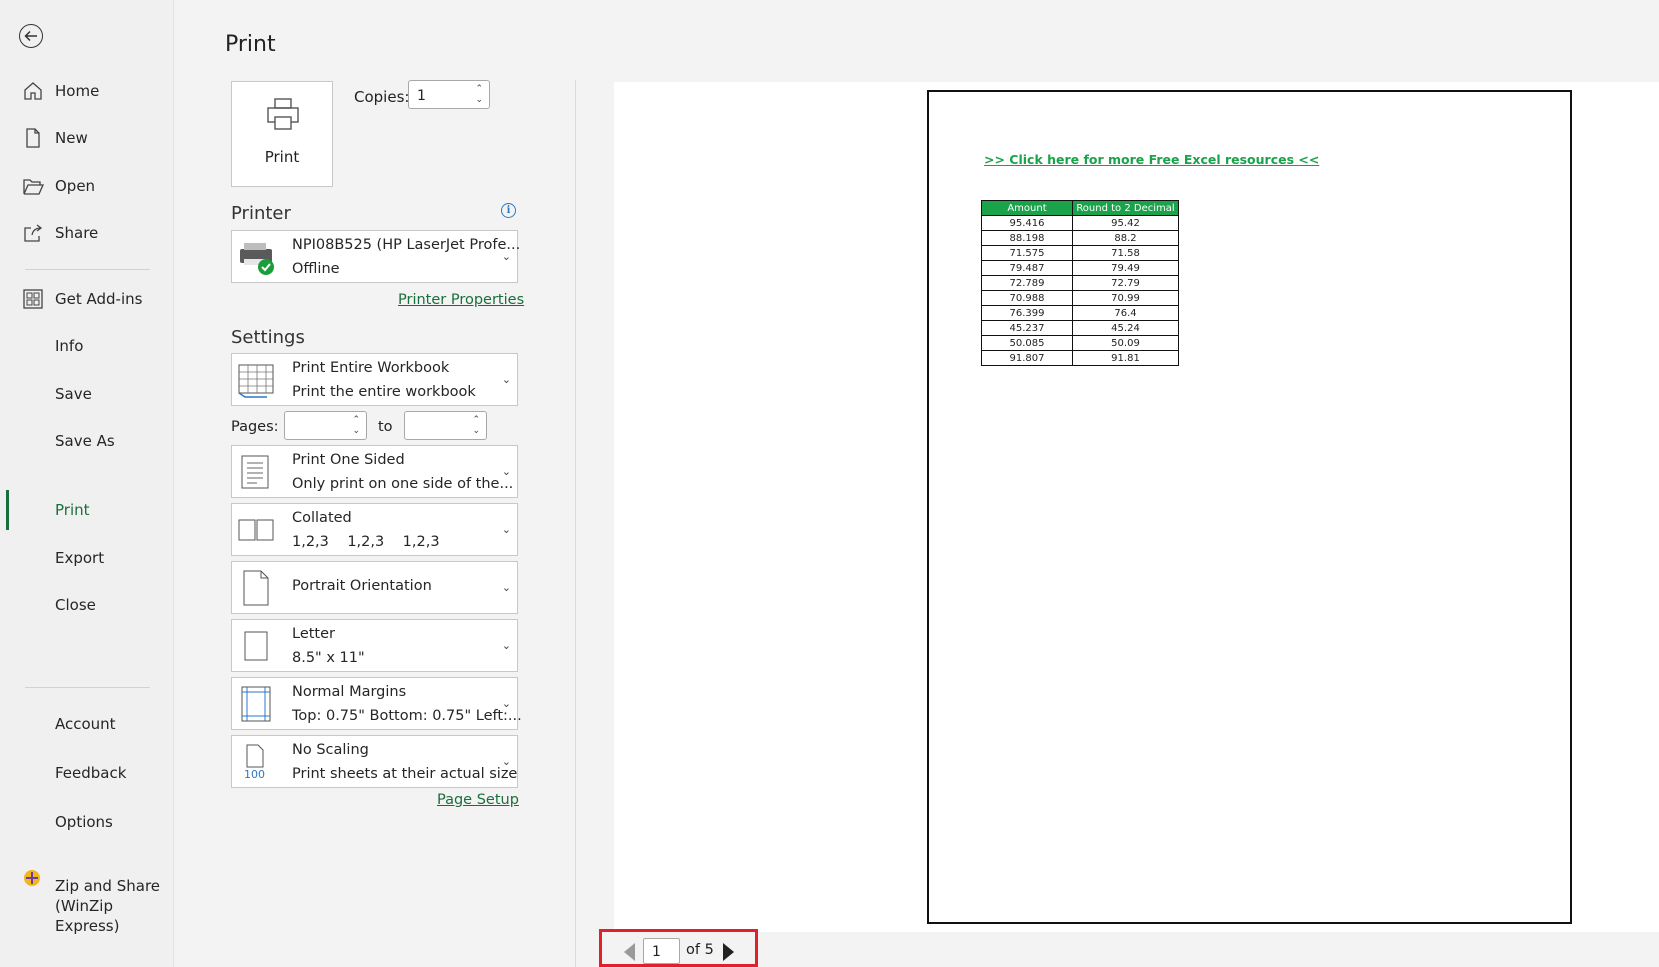  Describe the element at coordinates (349, 692) in the screenshot. I see `margins-title: Normal Margins` at that location.